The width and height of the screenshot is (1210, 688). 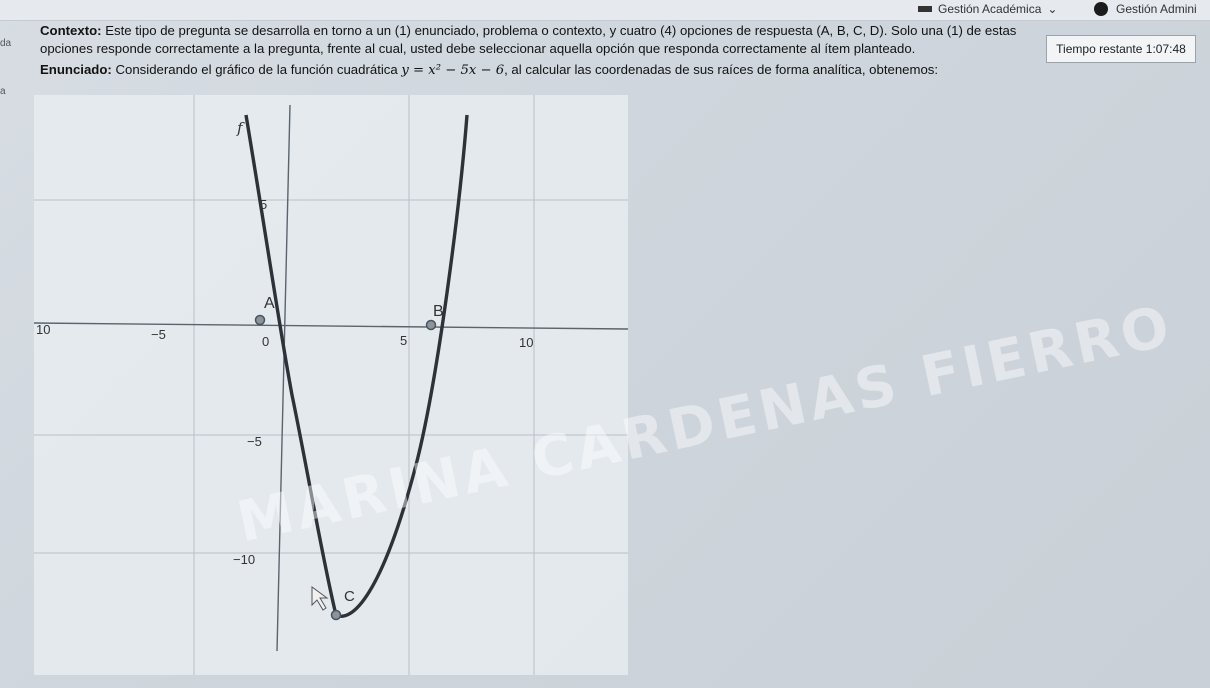 What do you see at coordinates (260, 320) in the screenshot?
I see `point-a-marker` at bounding box center [260, 320].